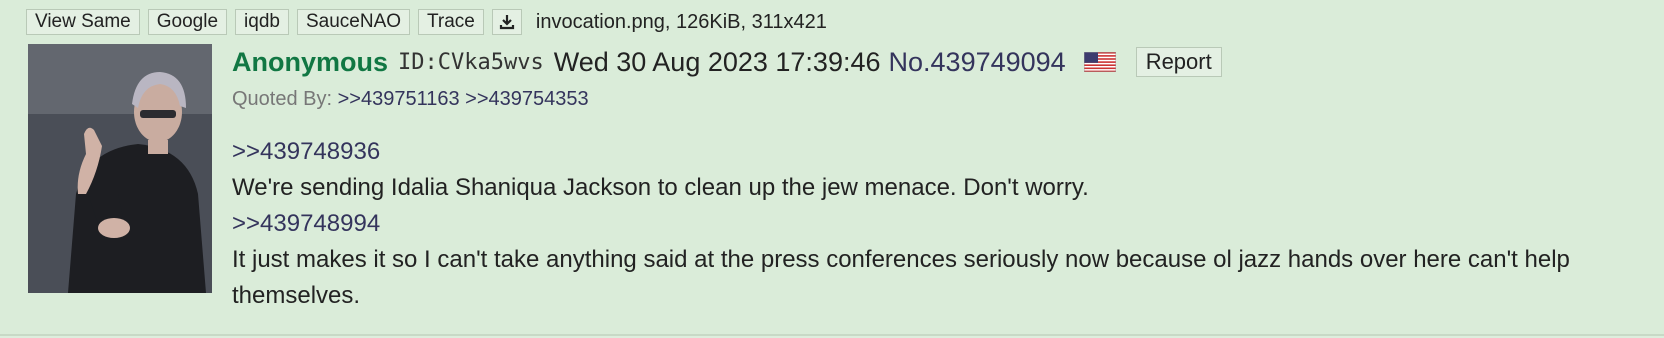  What do you see at coordinates (717, 61) in the screenshot?
I see `post-date: Wed 30 Aug 2023 17:39:46` at bounding box center [717, 61].